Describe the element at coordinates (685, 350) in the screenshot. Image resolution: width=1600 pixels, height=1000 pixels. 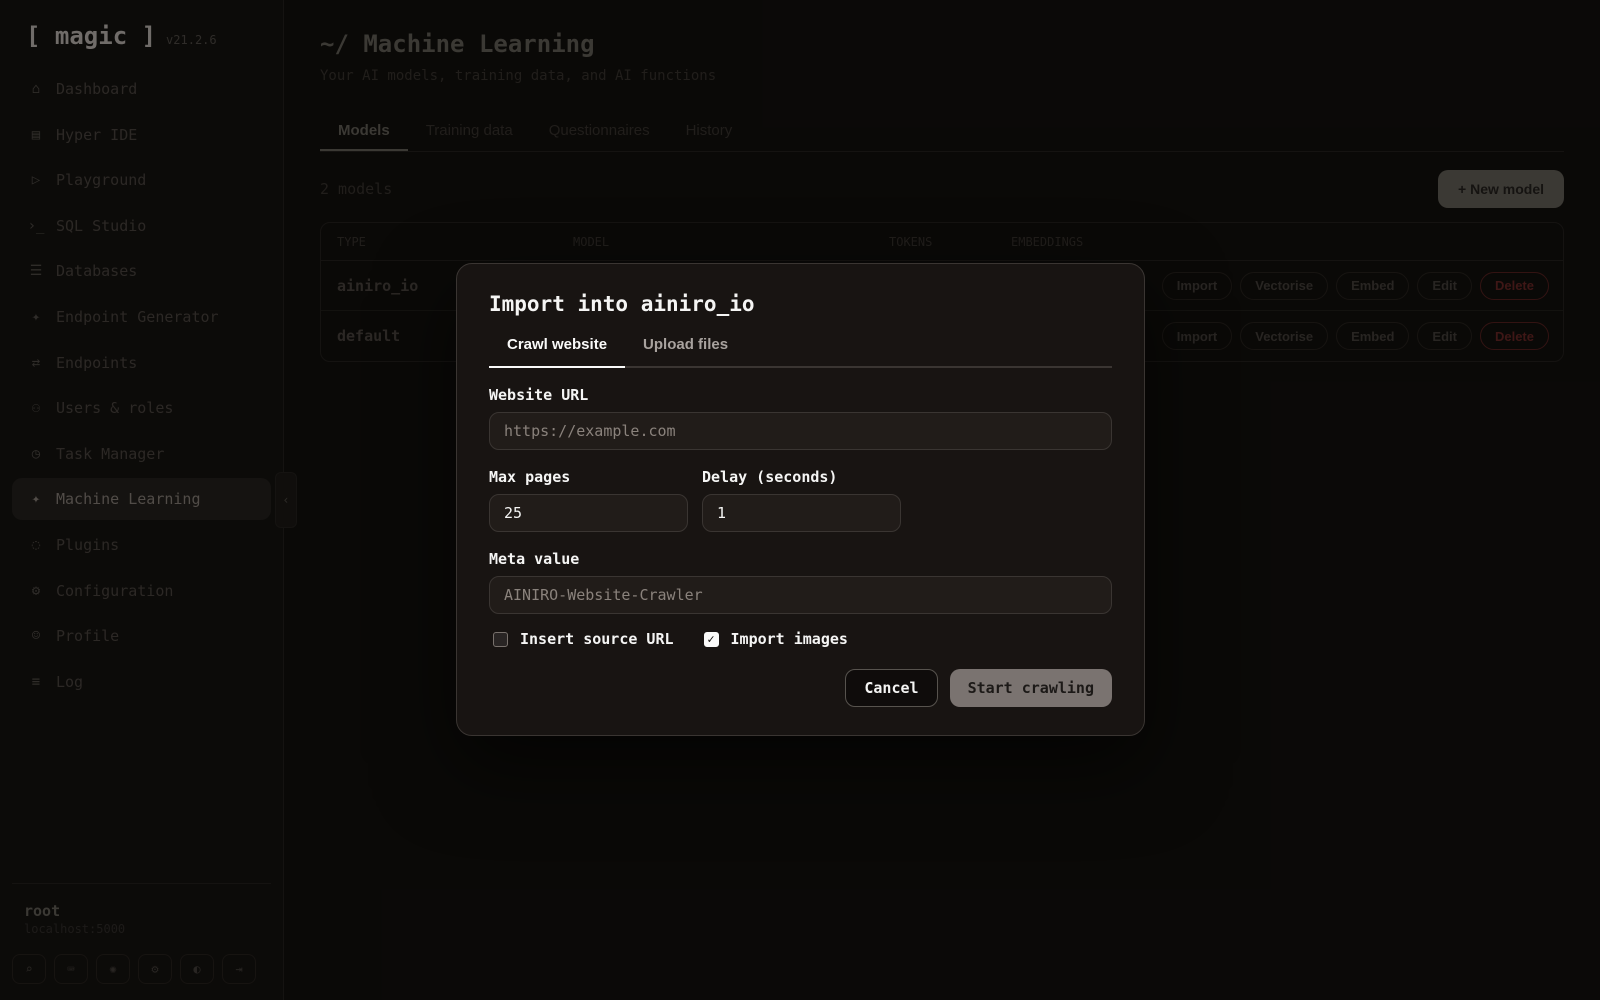
I see `tab-upload-files: Upload files` at that location.